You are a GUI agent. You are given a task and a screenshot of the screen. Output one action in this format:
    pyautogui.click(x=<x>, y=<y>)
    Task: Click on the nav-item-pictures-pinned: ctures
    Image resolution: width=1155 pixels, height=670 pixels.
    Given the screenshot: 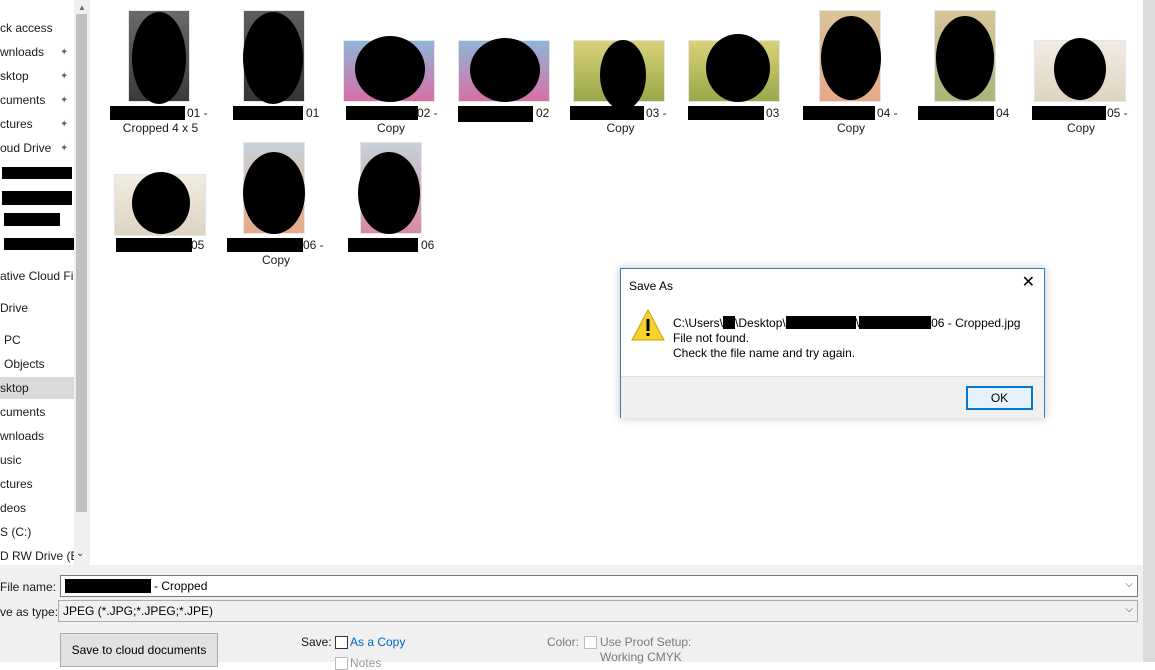 What is the action you would take?
    pyautogui.click(x=16, y=124)
    